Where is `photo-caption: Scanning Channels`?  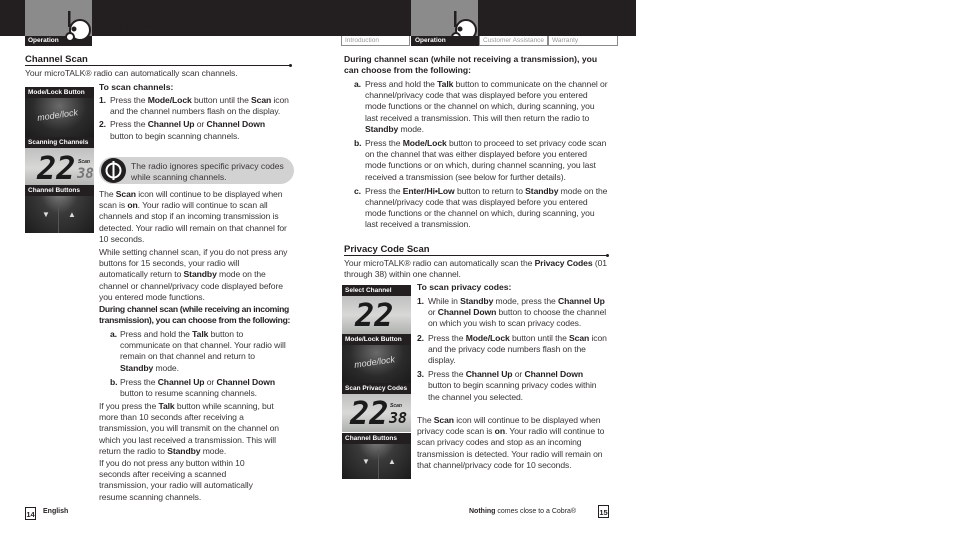
photo-caption: Scanning Channels is located at coordinates (58, 142).